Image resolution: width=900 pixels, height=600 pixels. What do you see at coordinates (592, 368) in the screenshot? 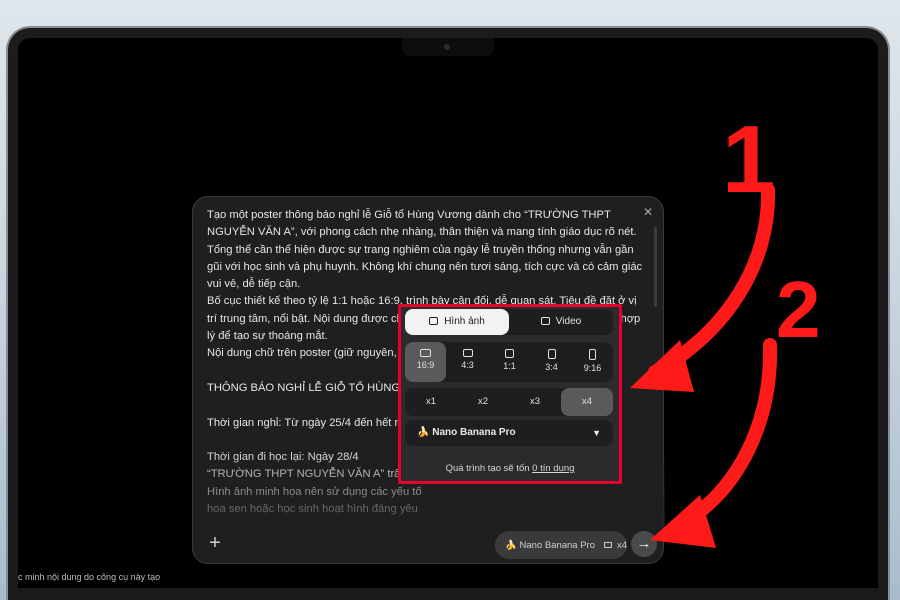
I see `aspect-label: 9:16` at bounding box center [592, 368].